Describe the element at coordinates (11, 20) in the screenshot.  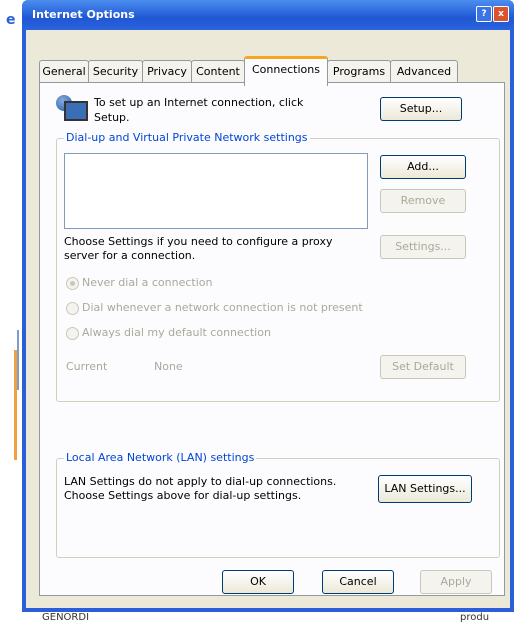
I see `ie-app-icon: e` at that location.